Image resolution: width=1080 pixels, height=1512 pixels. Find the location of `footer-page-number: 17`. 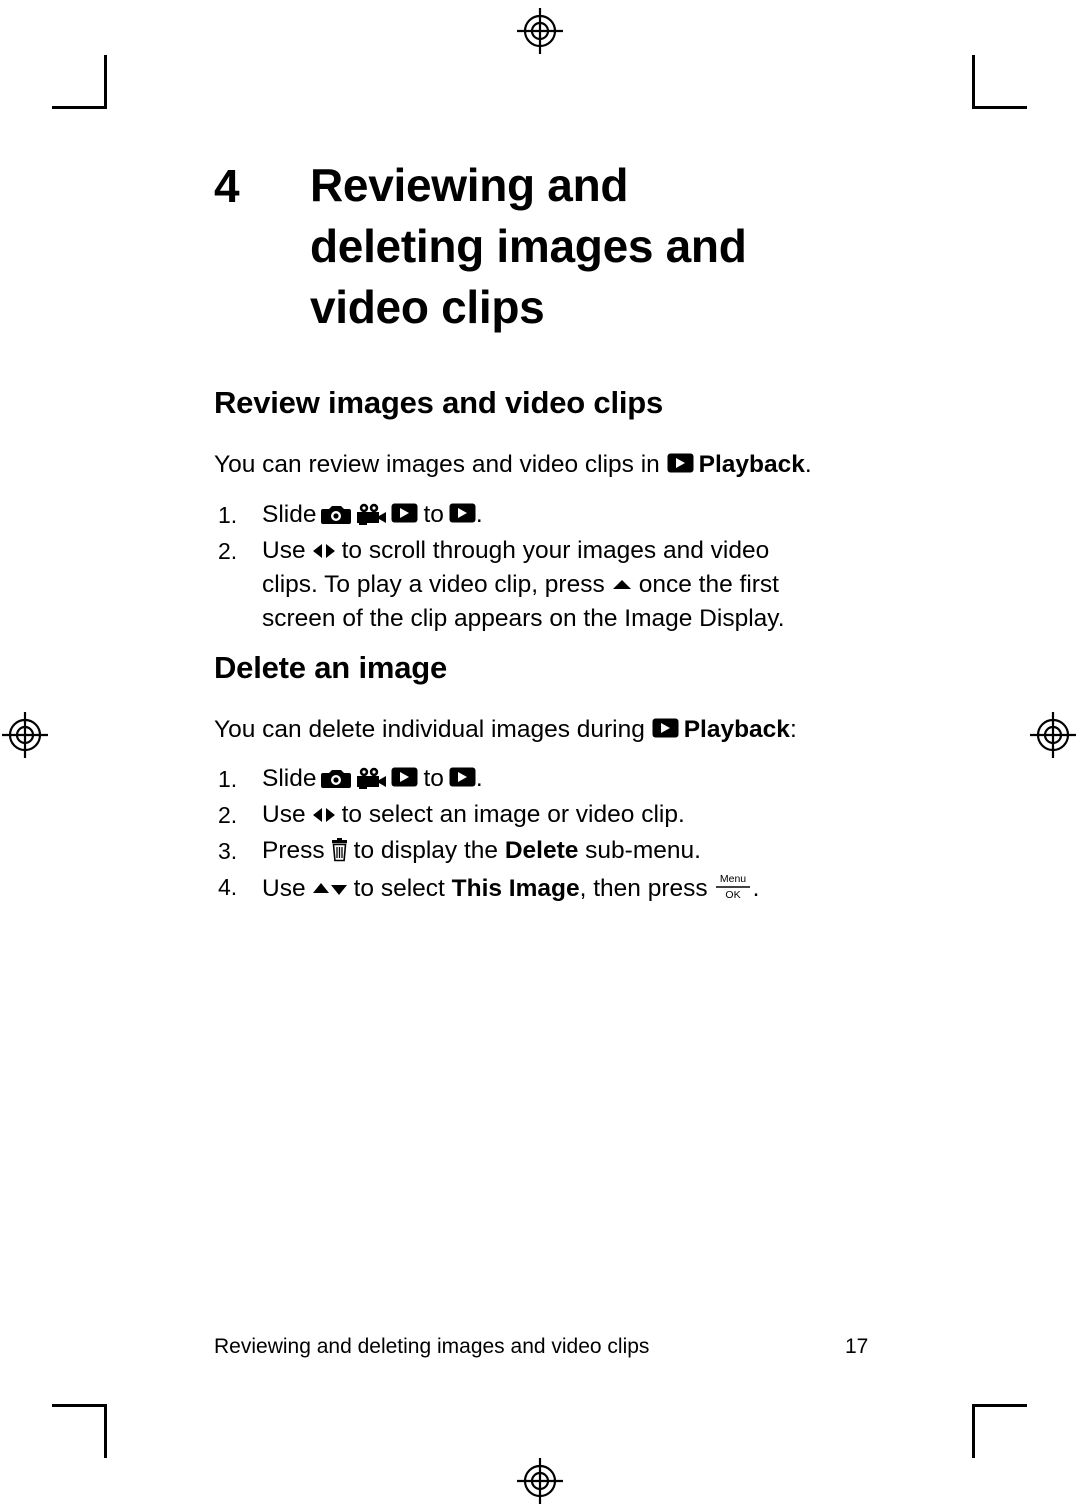

footer-page-number: 17 is located at coordinates (857, 1346).